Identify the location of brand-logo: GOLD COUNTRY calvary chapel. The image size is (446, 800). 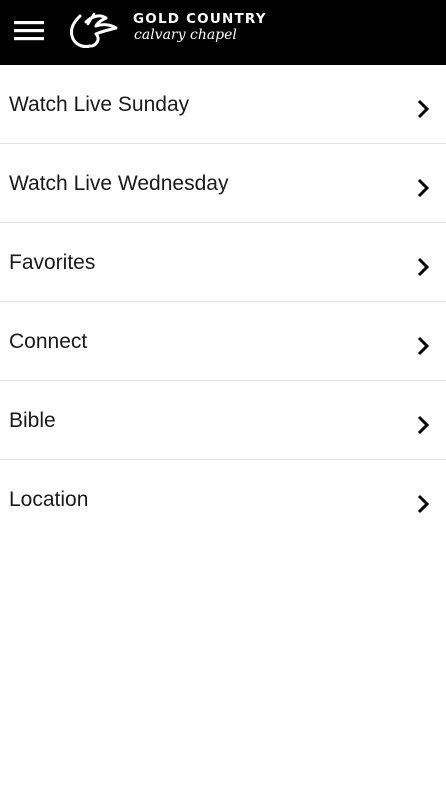
(198, 32).